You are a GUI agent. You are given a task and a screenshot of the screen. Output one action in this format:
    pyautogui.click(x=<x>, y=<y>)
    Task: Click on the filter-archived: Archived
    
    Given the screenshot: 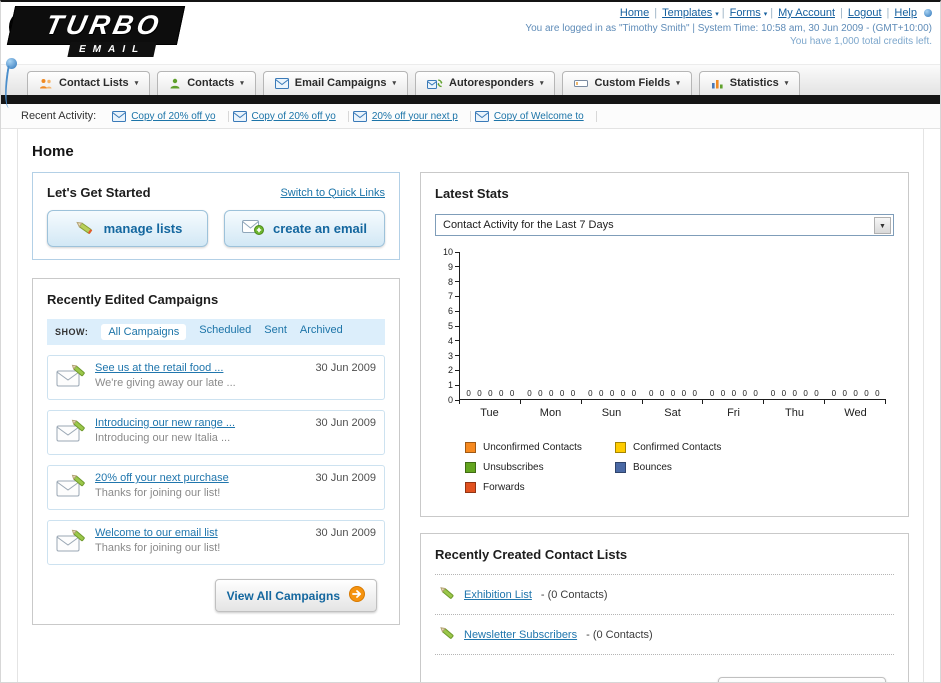 What is the action you would take?
    pyautogui.click(x=321, y=332)
    